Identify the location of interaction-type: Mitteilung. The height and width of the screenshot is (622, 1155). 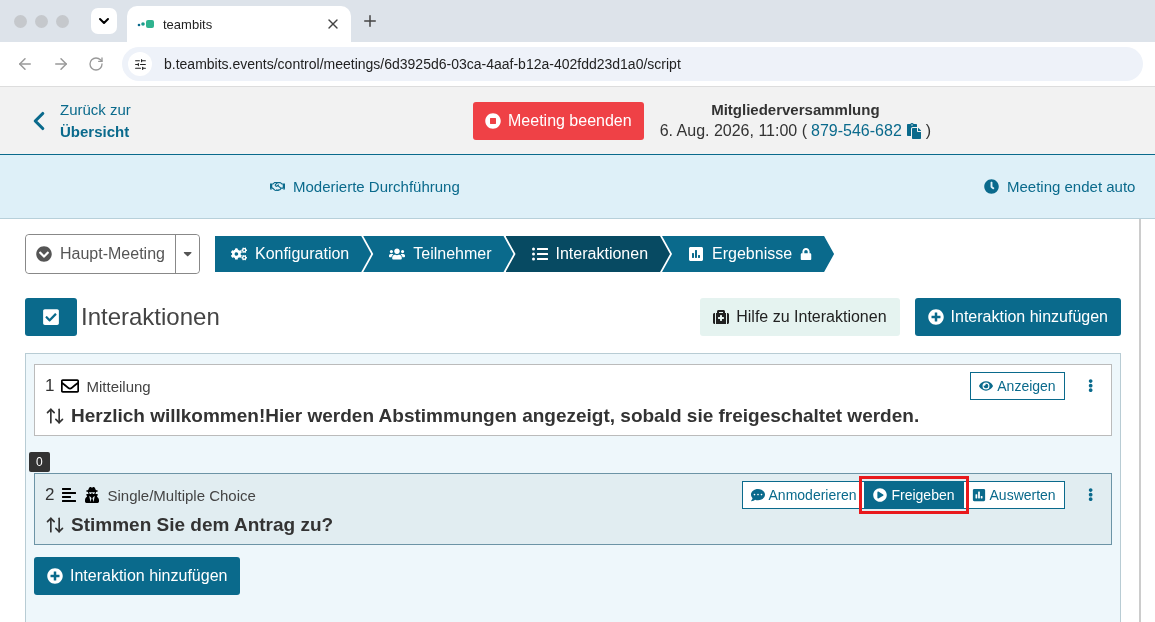
(119, 386).